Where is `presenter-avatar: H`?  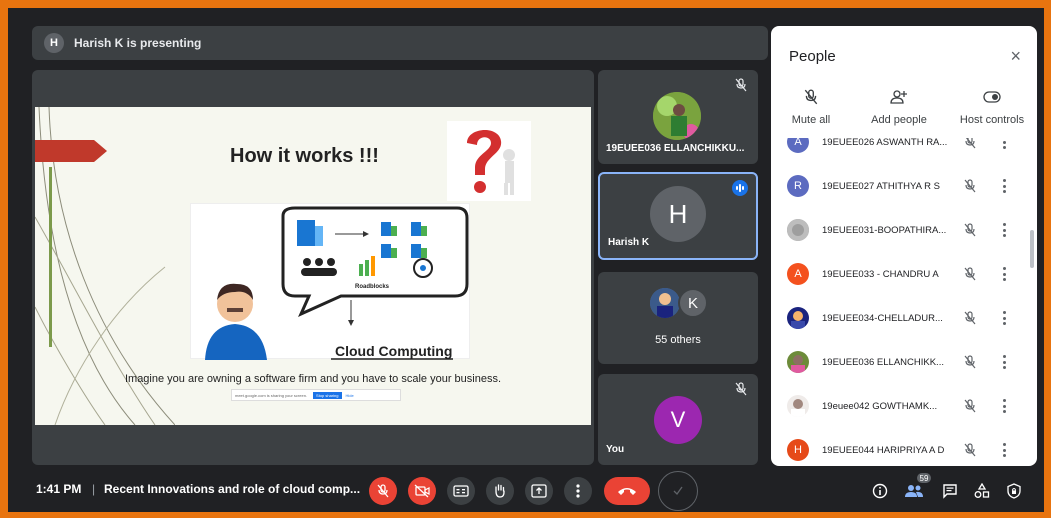 presenter-avatar: H is located at coordinates (54, 43).